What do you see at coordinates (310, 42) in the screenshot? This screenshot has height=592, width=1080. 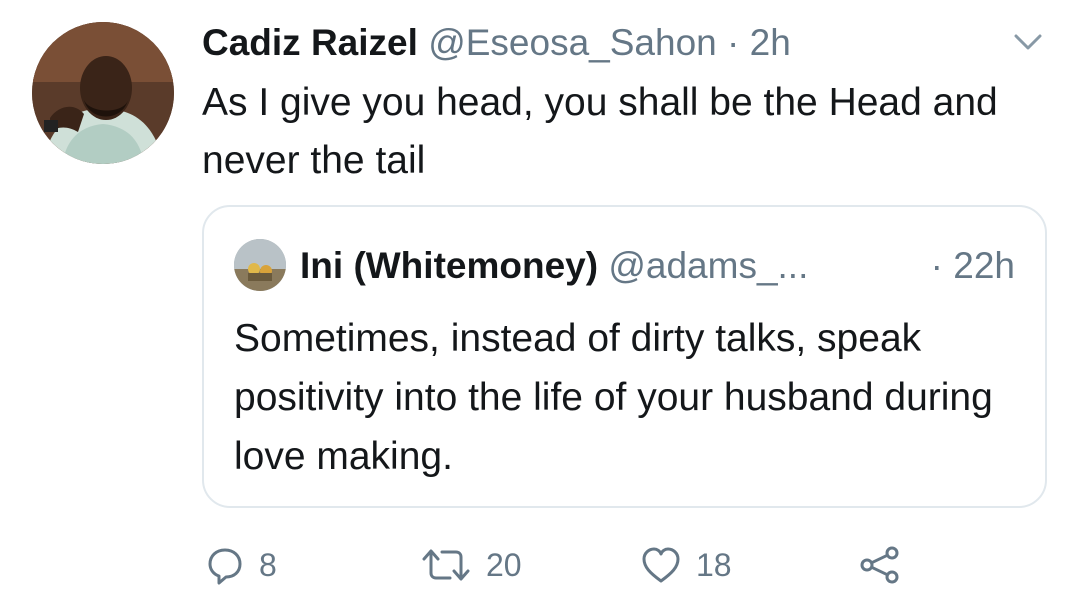 I see `author-display-name: Cadiz Raizel` at bounding box center [310, 42].